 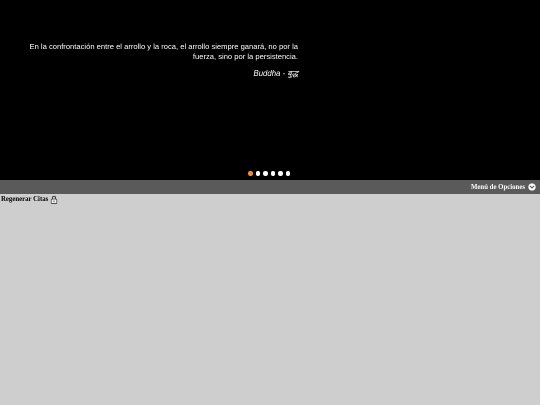 What do you see at coordinates (269, 173) in the screenshot?
I see `slider-pagination` at bounding box center [269, 173].